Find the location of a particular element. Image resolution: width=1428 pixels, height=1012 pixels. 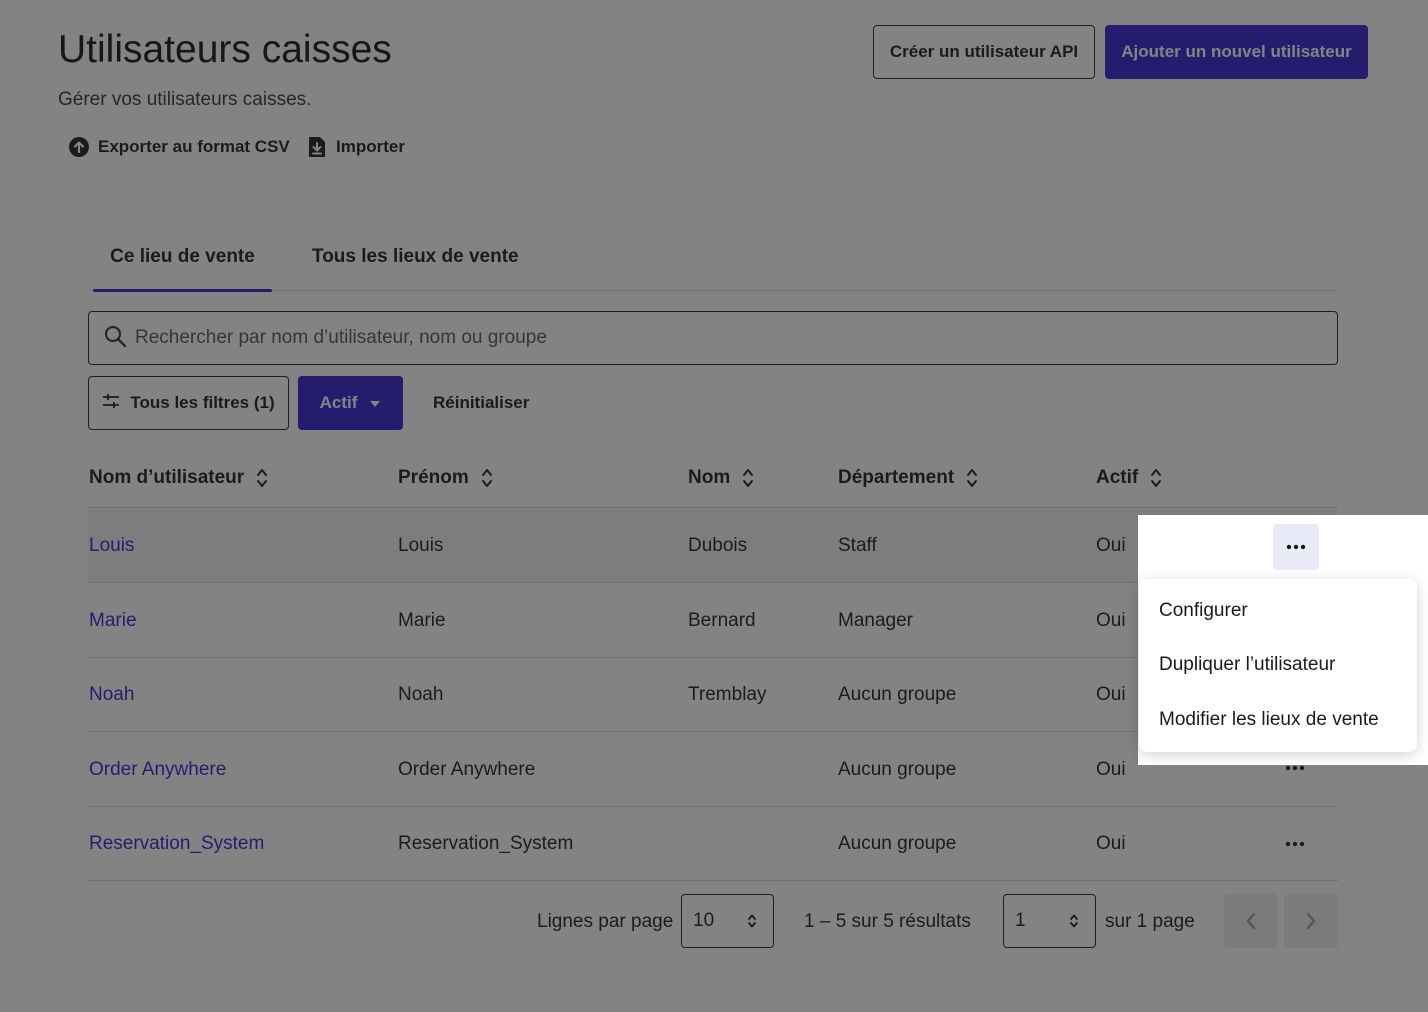

results-count: 1 – 5 sur 5 résultats is located at coordinates (887, 921).